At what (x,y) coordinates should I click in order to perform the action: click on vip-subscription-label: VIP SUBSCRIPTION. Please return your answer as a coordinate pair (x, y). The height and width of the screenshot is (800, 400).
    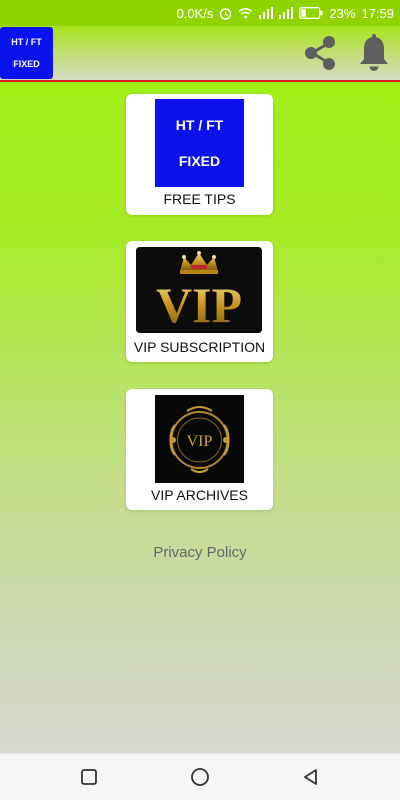
    Looking at the image, I should click on (199, 347).